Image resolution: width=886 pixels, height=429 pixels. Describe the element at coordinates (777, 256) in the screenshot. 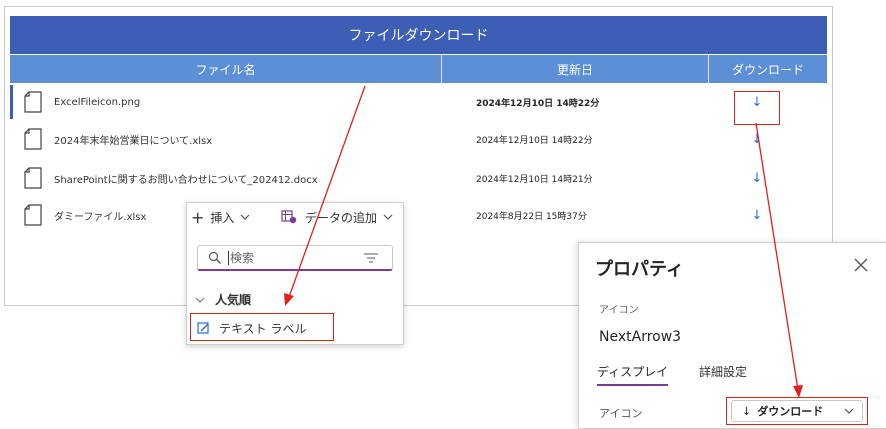

I see `arrow-to-icon-dropdown` at that location.